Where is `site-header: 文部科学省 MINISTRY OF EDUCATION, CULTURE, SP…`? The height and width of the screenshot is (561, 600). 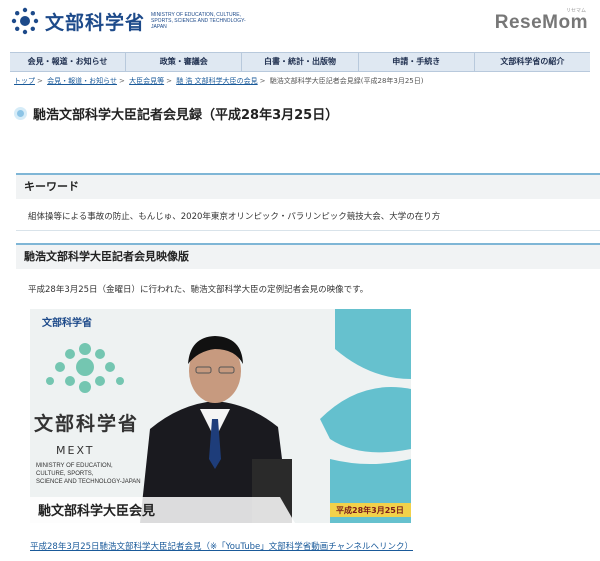 site-header: 文部科学省 MINISTRY OF EDUCATION, CULTURE, SP… is located at coordinates (300, 23).